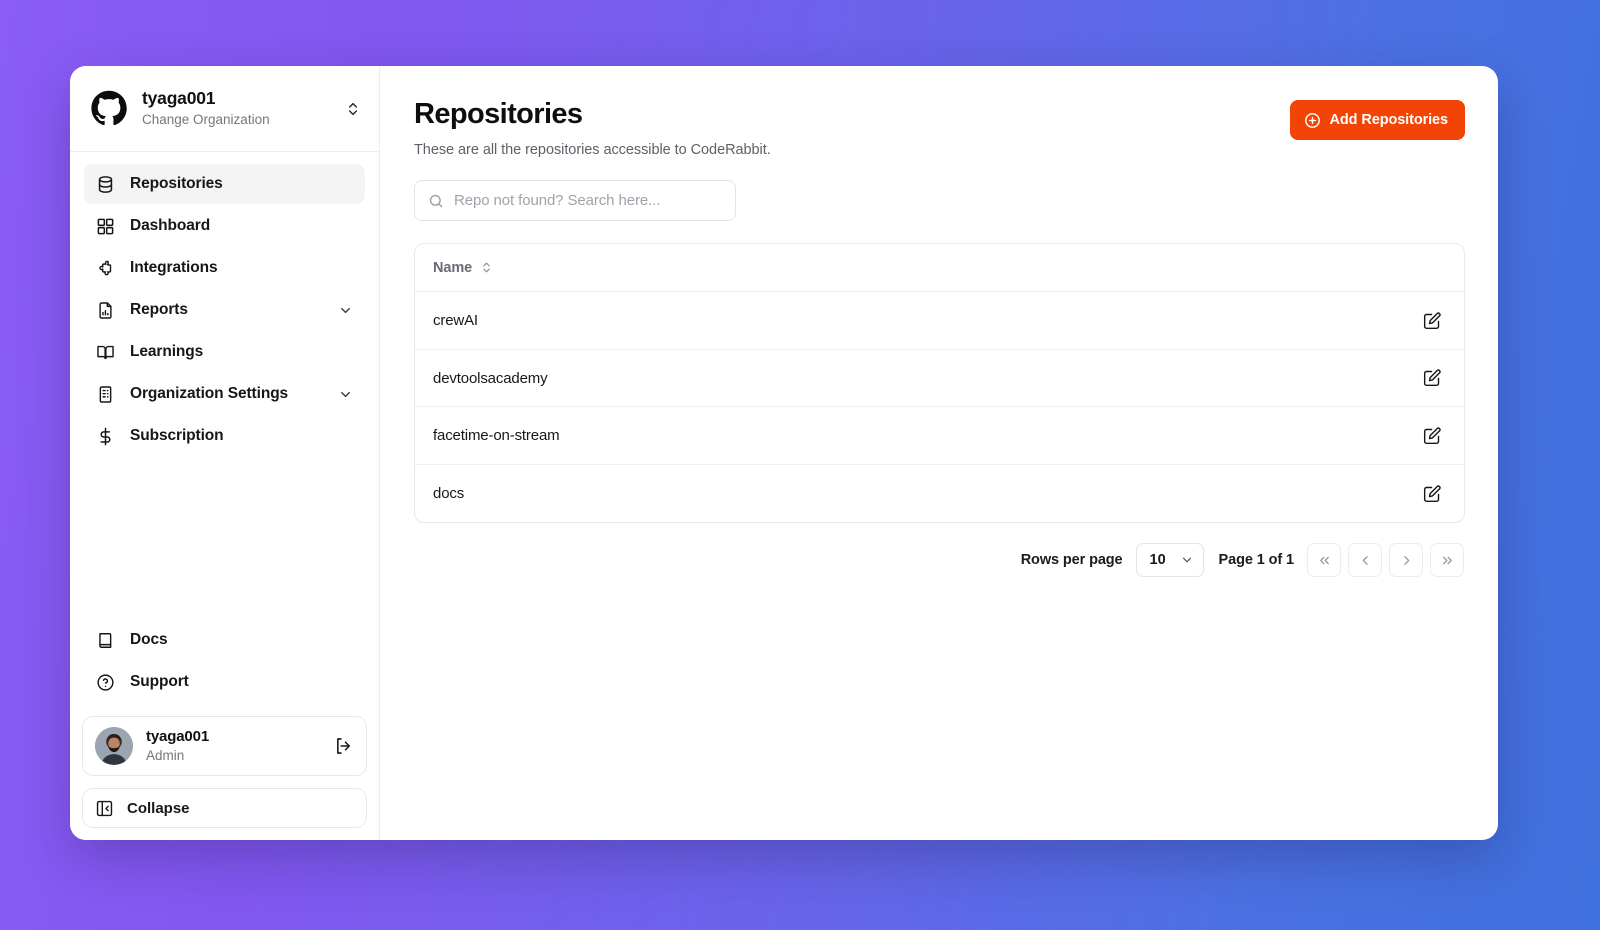  What do you see at coordinates (1406, 560) in the screenshot?
I see `next-page-button` at bounding box center [1406, 560].